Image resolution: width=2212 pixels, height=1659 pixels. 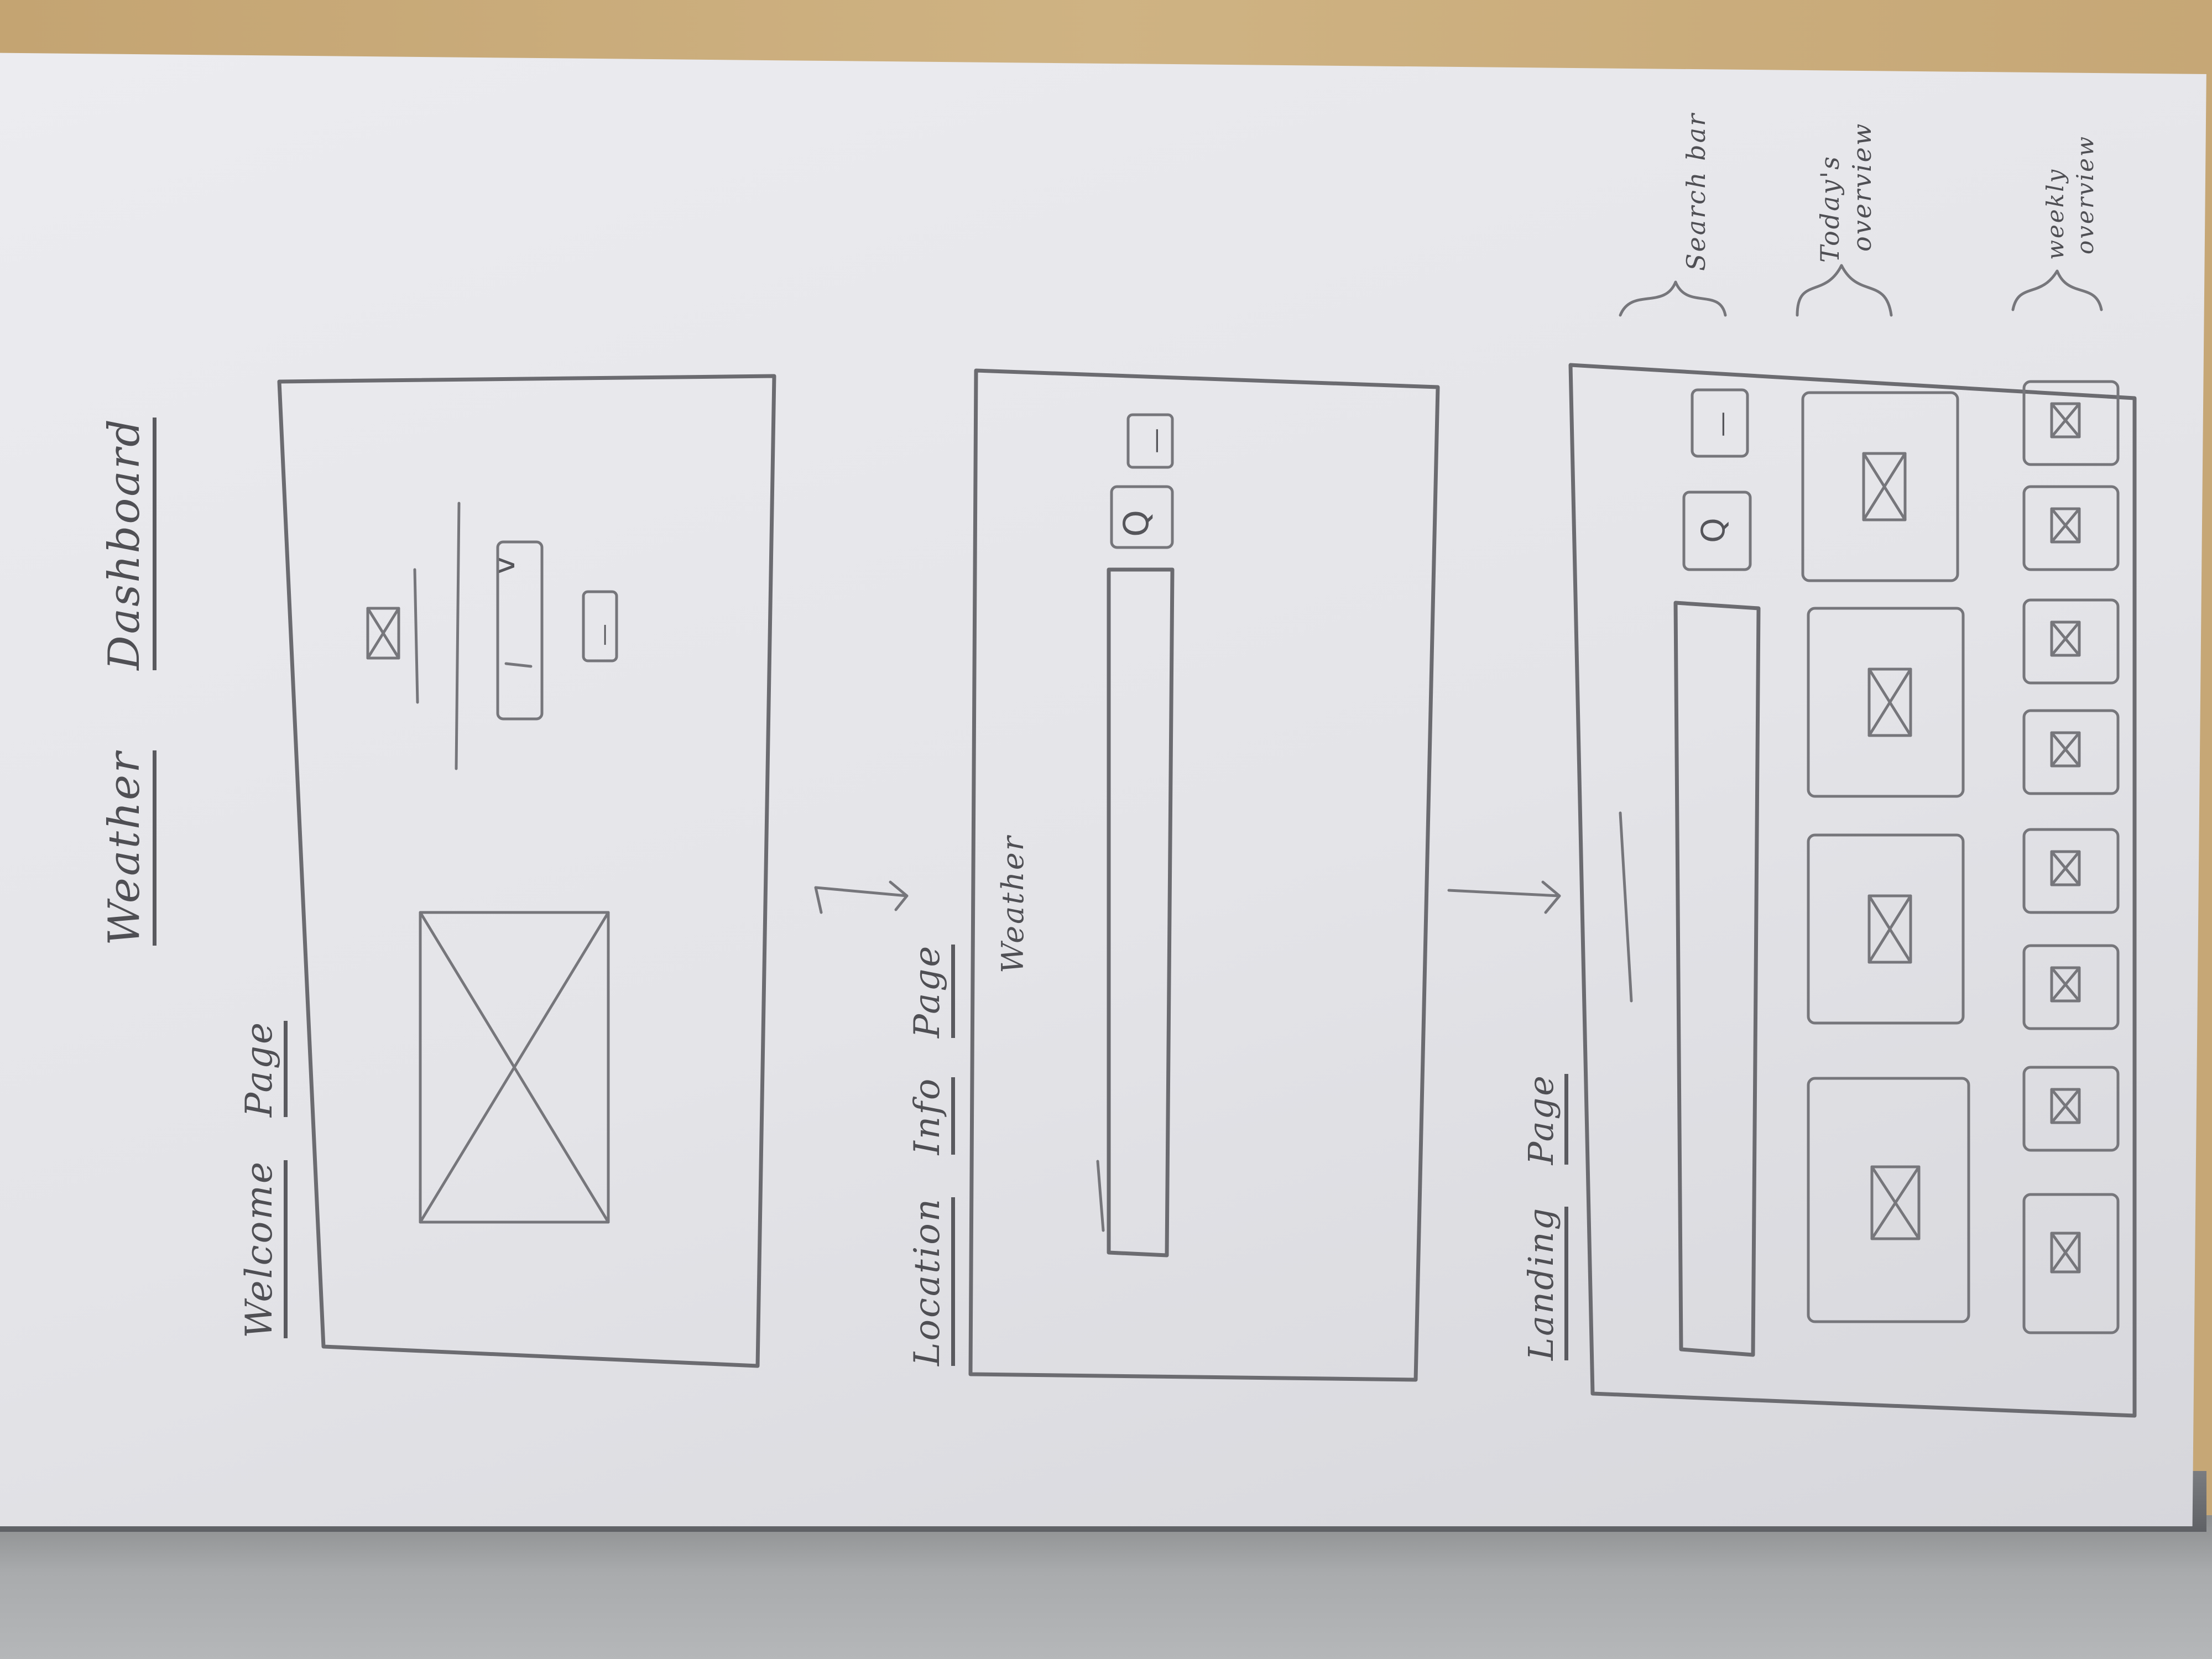 I want to click on weekly-overview-brace, so click(x=2057, y=290).